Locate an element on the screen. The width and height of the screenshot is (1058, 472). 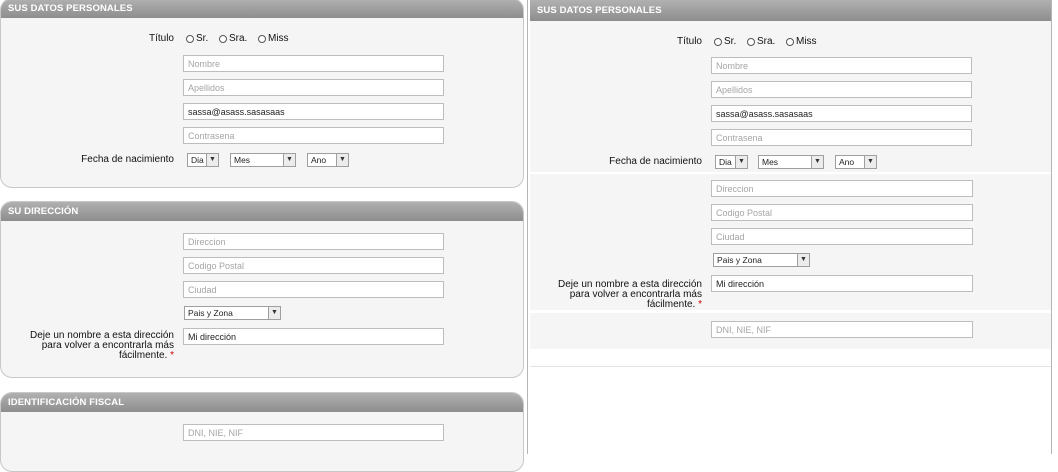
direccion-input-right is located at coordinates (842, 188).